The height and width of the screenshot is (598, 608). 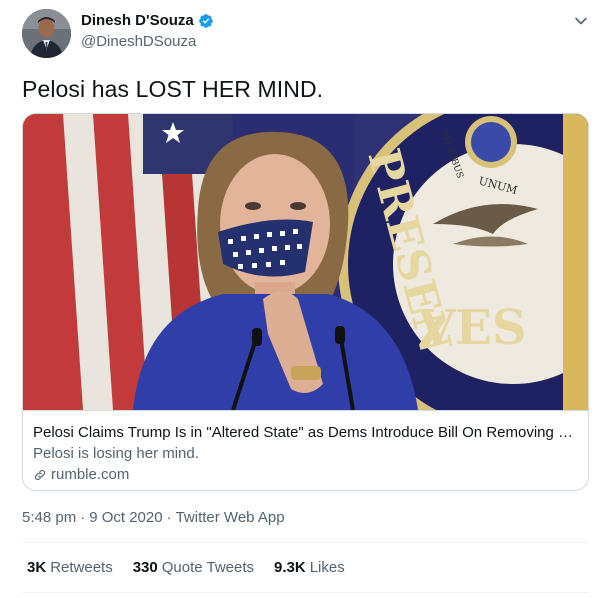 I want to click on likes-label: Likes, so click(x=327, y=567).